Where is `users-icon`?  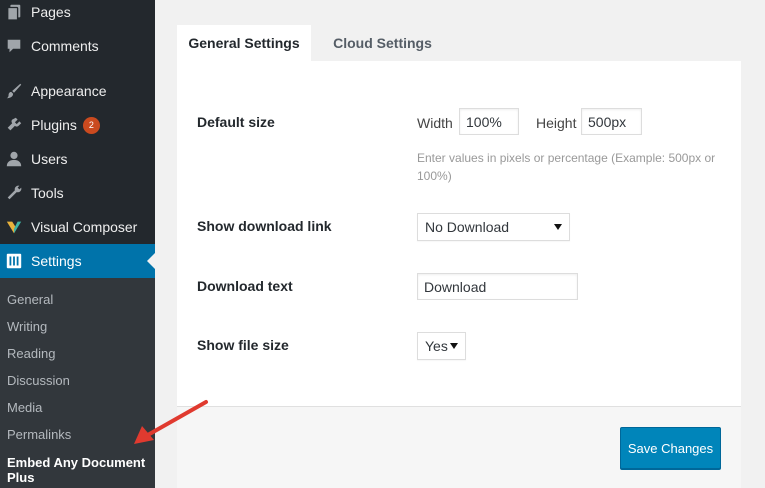
users-icon is located at coordinates (14, 159).